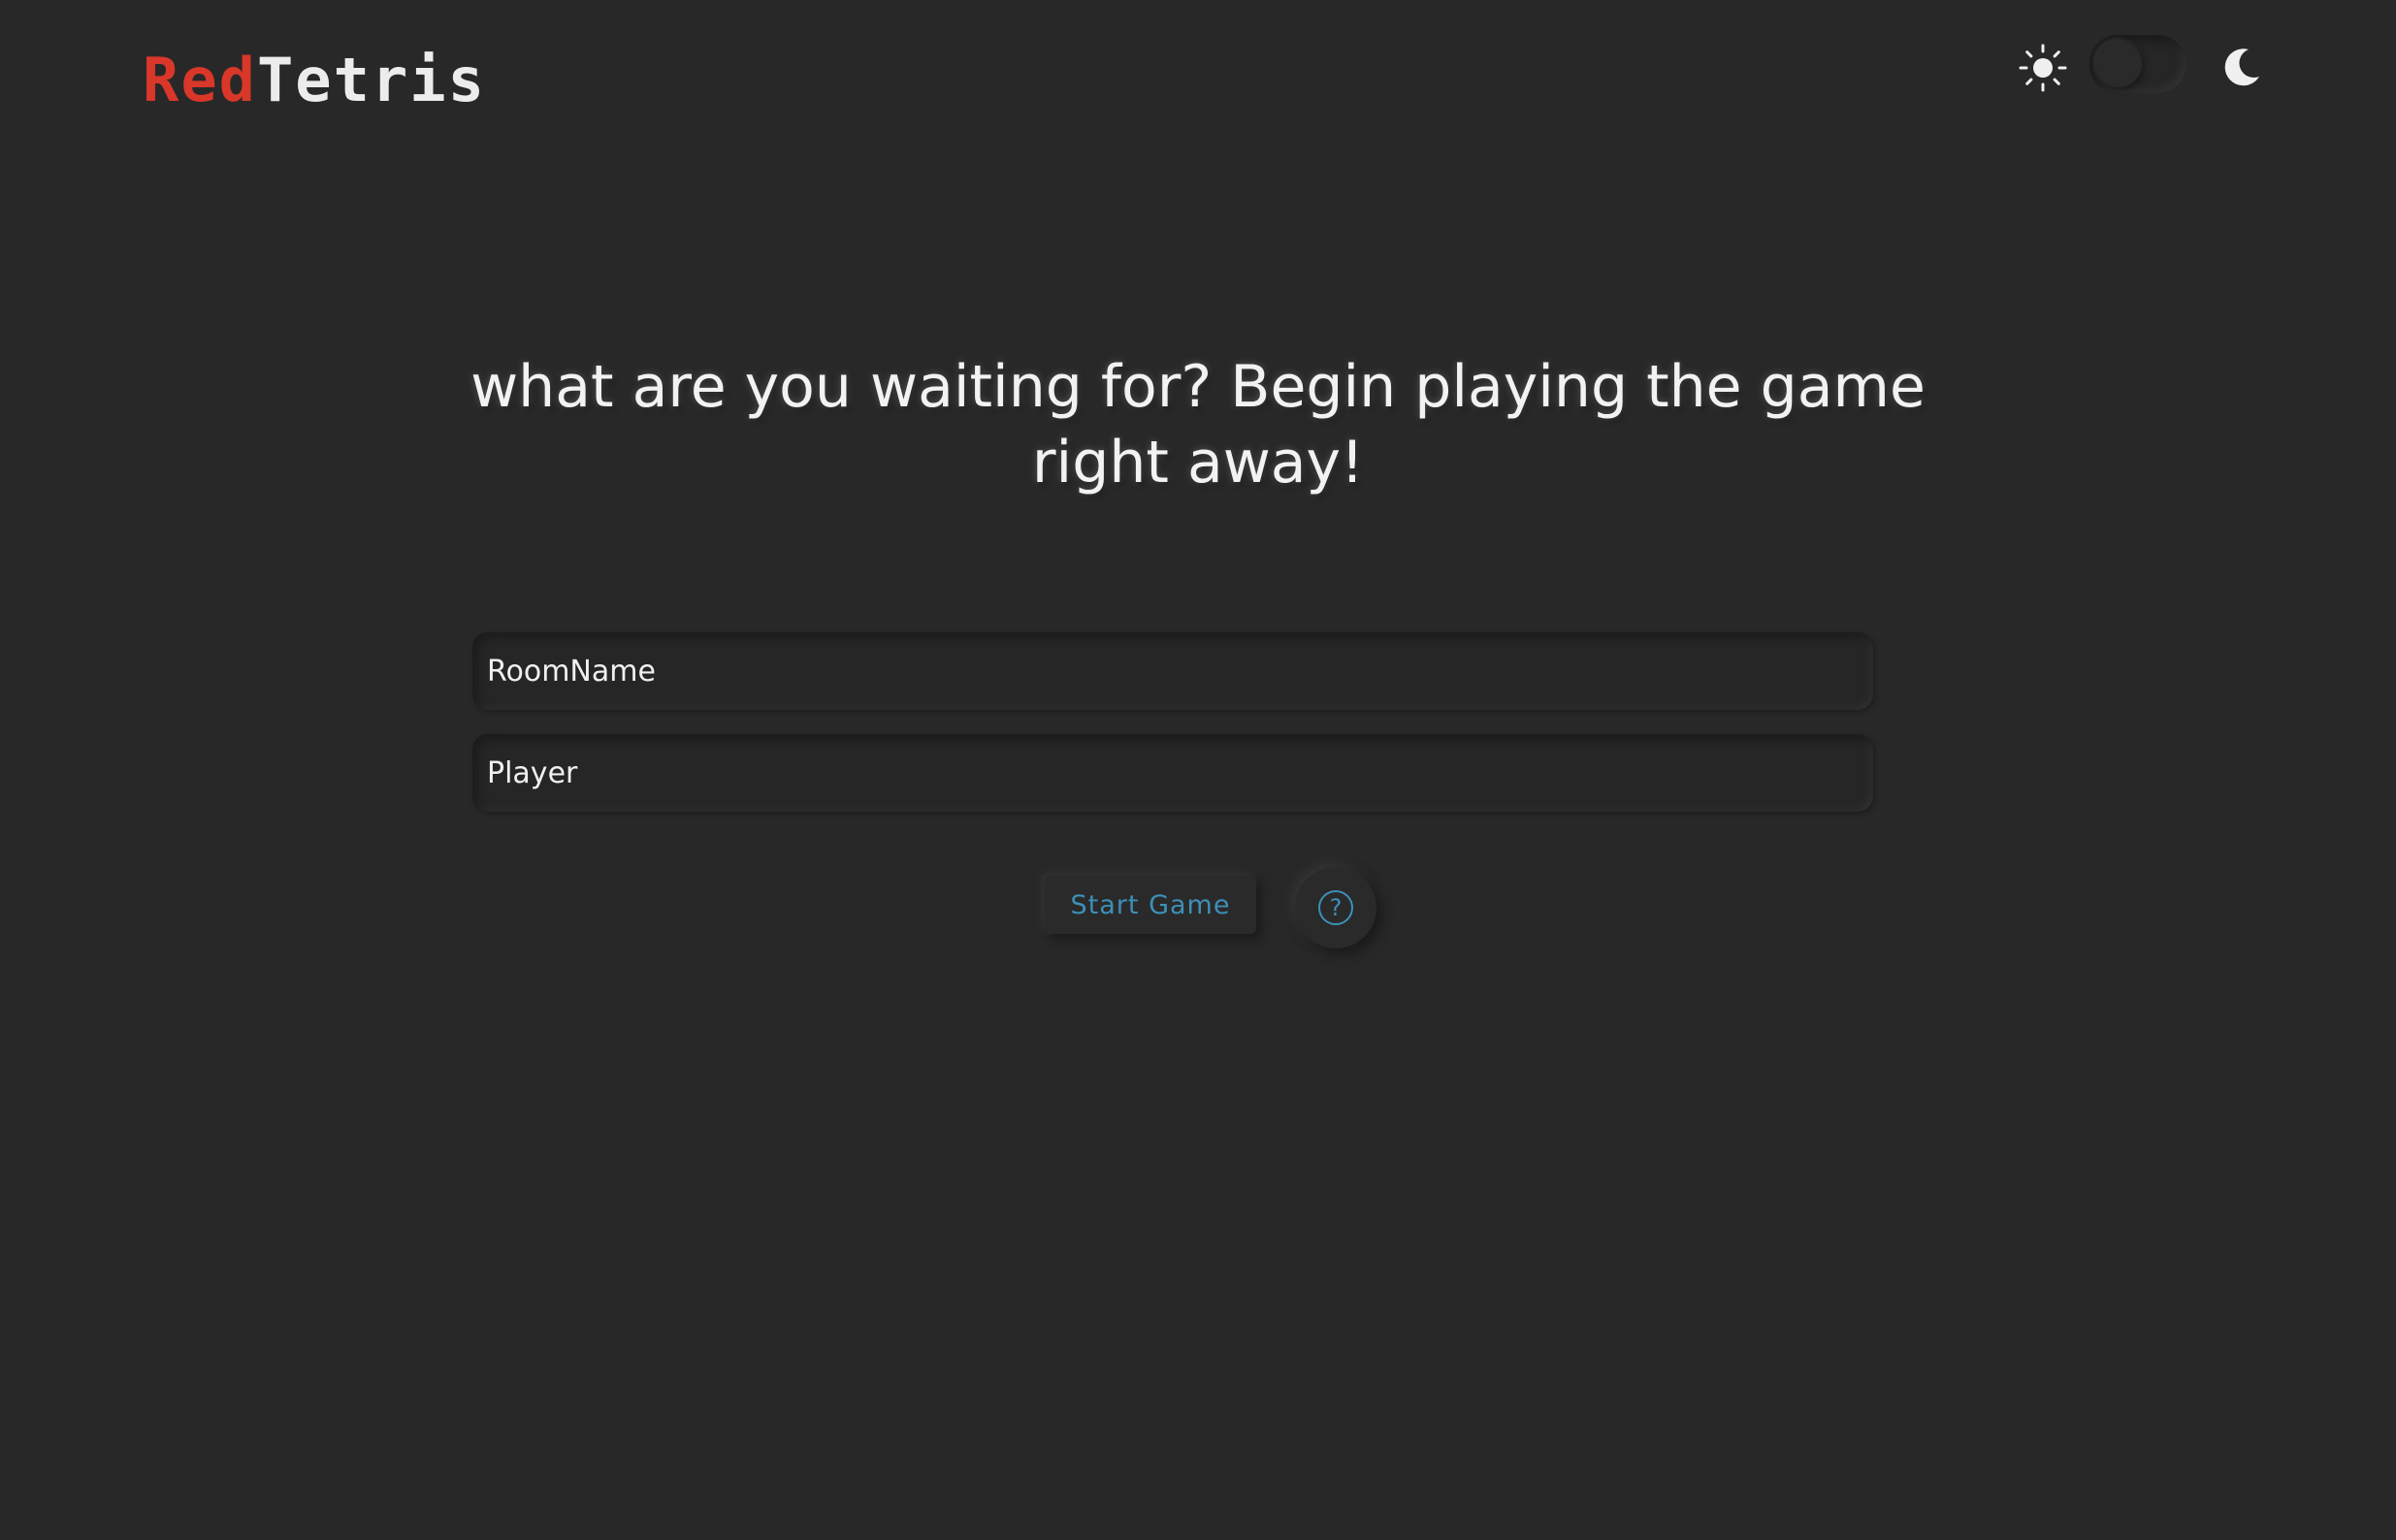 The height and width of the screenshot is (1540, 2396). I want to click on player-name-input, so click(1172, 773).